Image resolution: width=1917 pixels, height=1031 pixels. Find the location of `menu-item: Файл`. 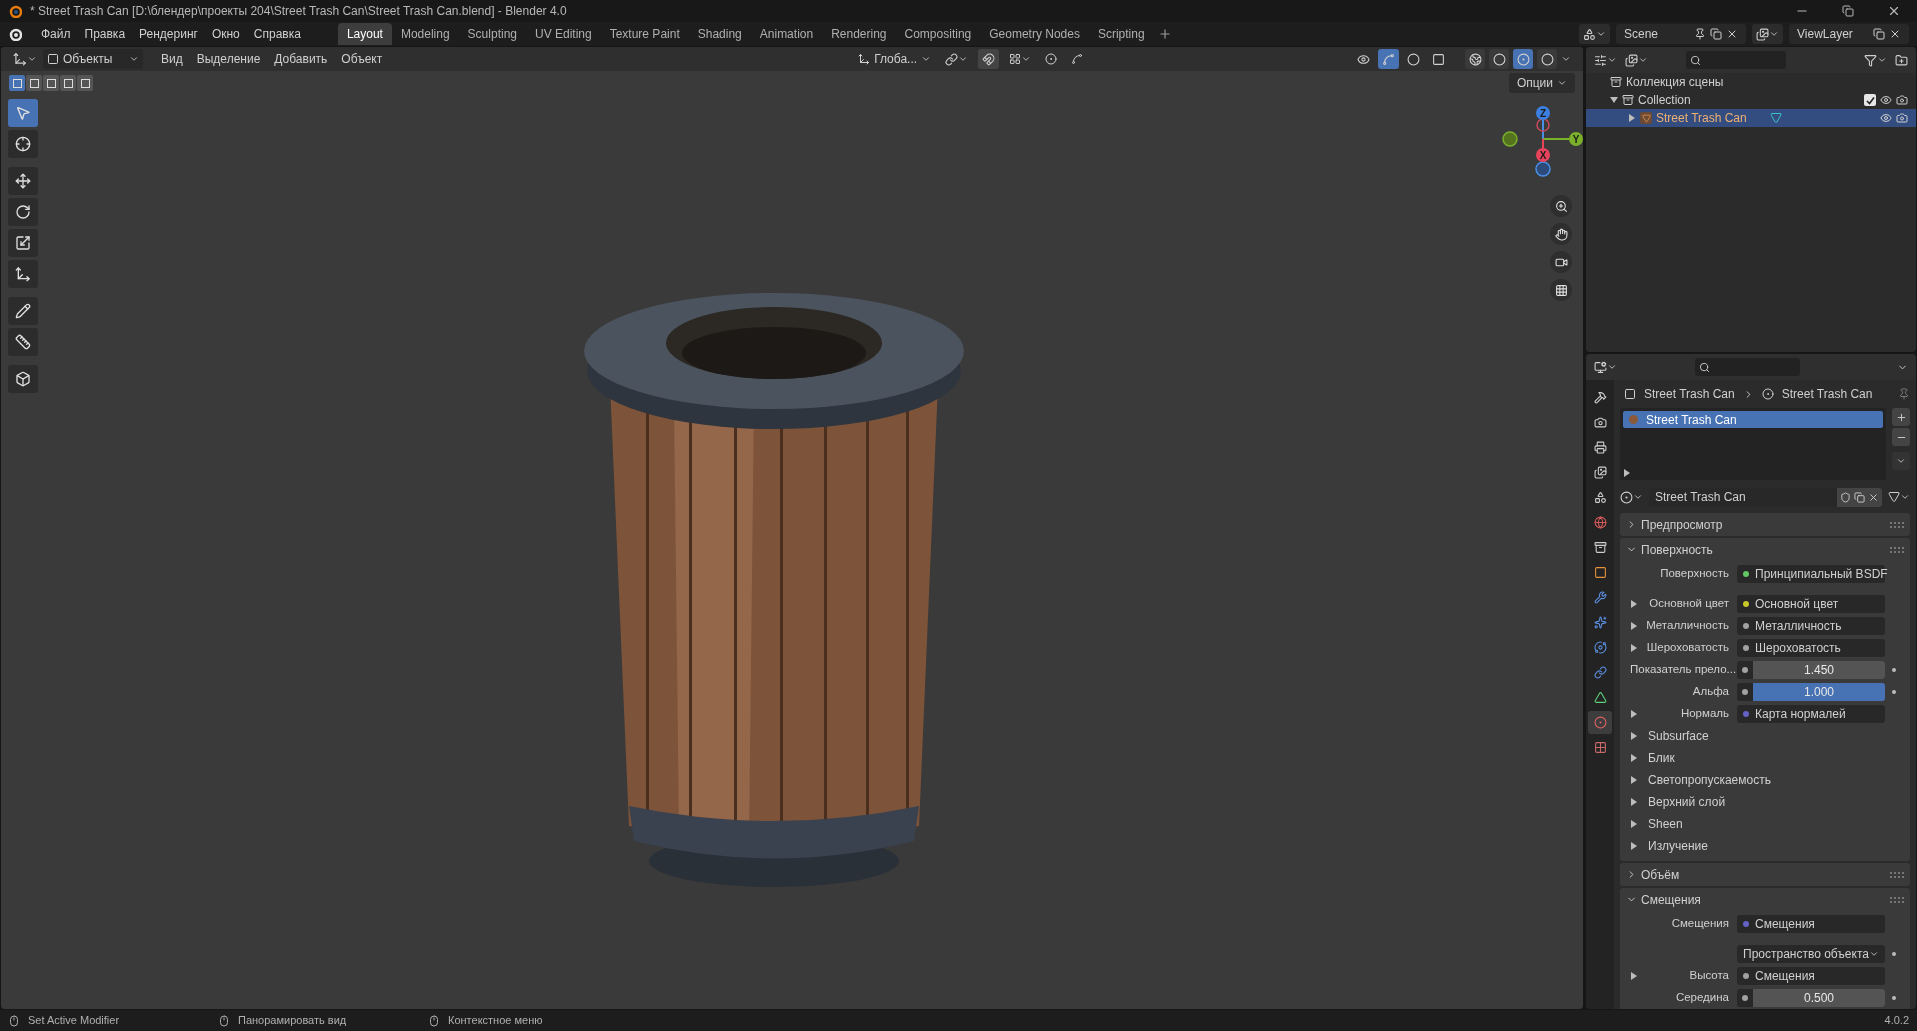

menu-item: Файл is located at coordinates (56, 34).